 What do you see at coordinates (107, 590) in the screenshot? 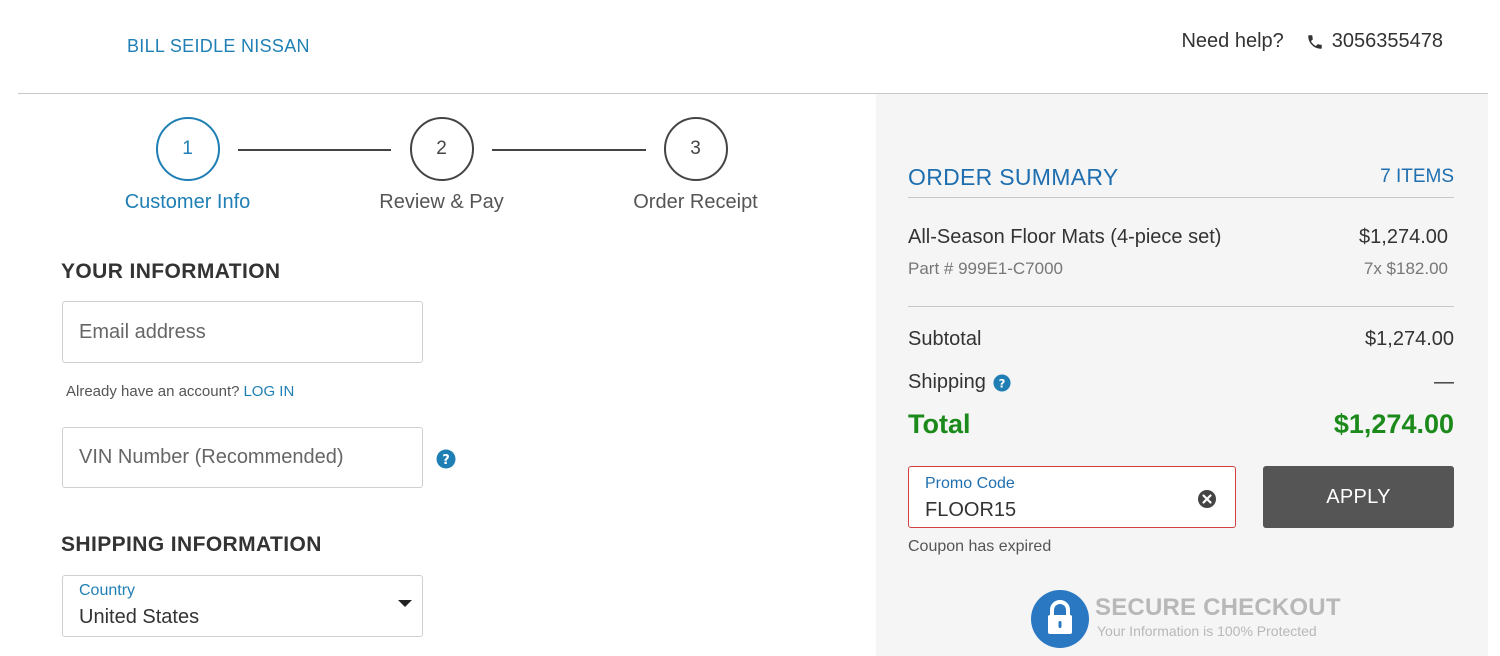
I see `country-label: Country` at bounding box center [107, 590].